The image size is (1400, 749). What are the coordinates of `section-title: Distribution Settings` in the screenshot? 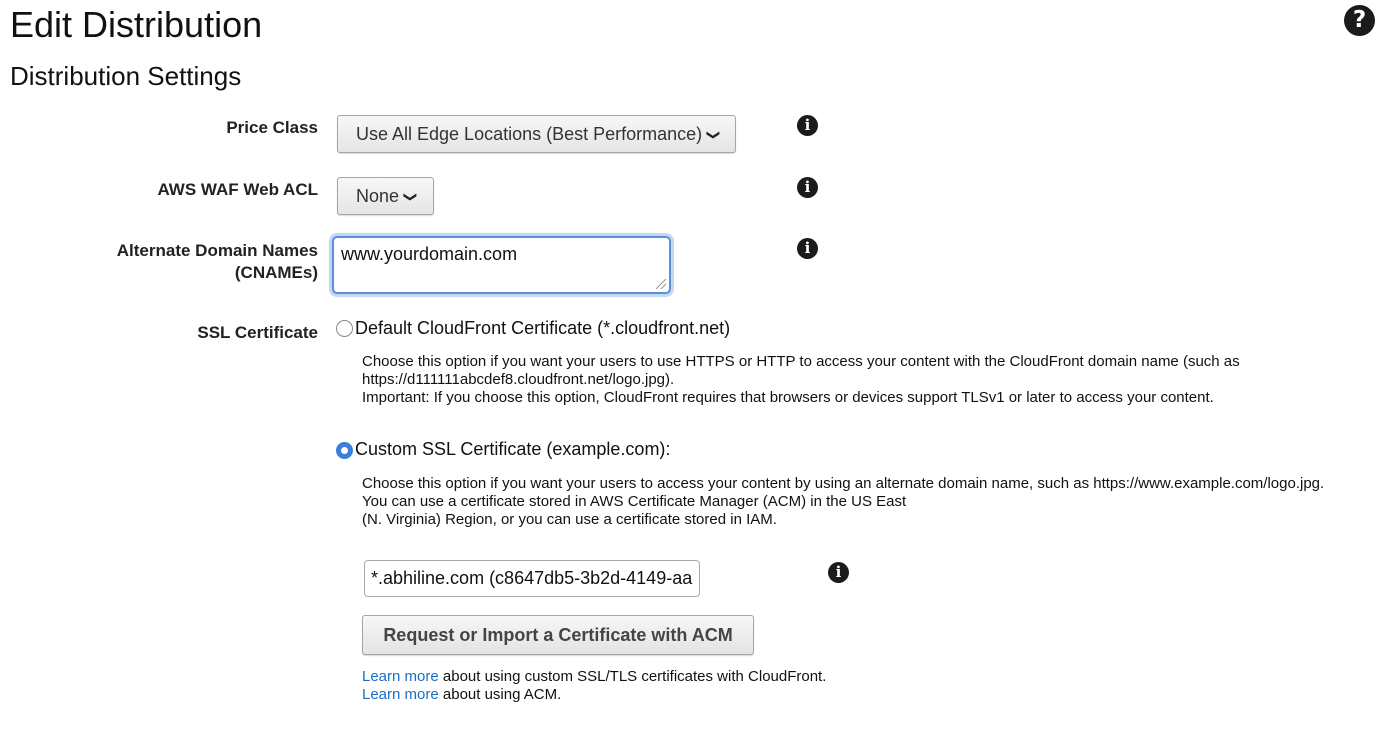 It's located at (126, 76).